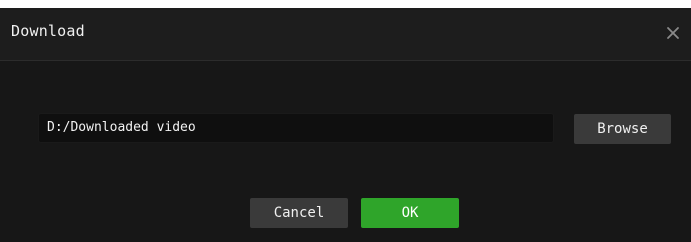 The height and width of the screenshot is (242, 691). What do you see at coordinates (622, 129) in the screenshot?
I see `browse-button: Browse` at bounding box center [622, 129].